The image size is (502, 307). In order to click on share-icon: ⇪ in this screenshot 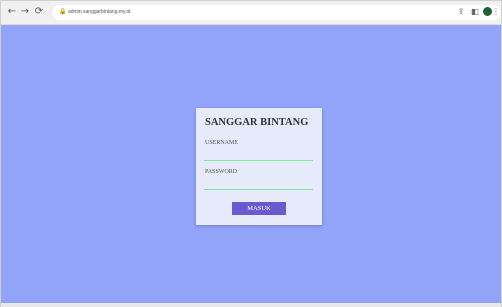, I will do `click(461, 12)`.